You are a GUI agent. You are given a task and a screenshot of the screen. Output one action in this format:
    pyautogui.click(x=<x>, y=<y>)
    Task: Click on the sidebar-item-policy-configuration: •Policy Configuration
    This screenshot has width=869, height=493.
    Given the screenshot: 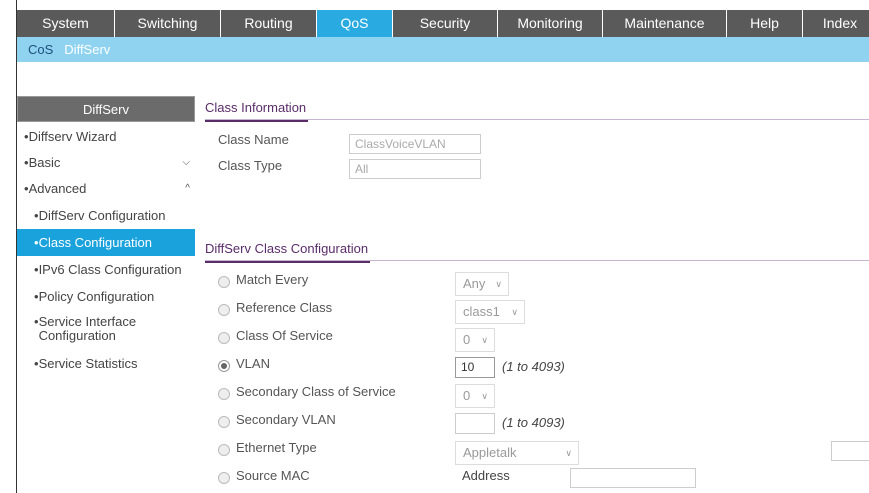 What is the action you would take?
    pyautogui.click(x=106, y=296)
    